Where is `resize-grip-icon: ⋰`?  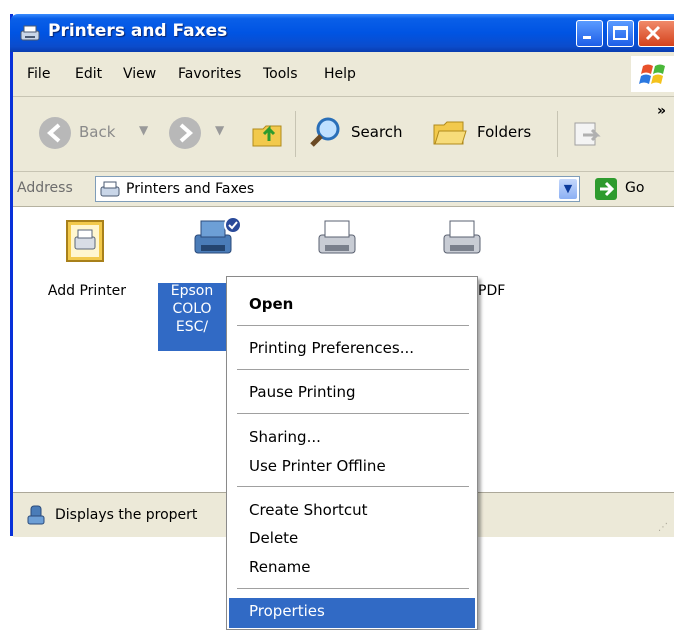
resize-grip-icon: ⋰ is located at coordinates (663, 527).